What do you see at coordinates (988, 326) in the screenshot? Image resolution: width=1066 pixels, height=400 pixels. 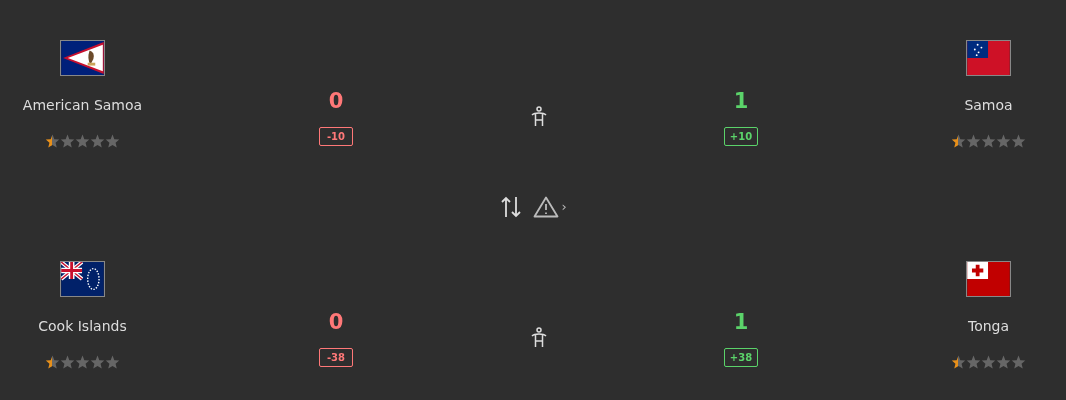 I see `team-name: Tonga` at bounding box center [988, 326].